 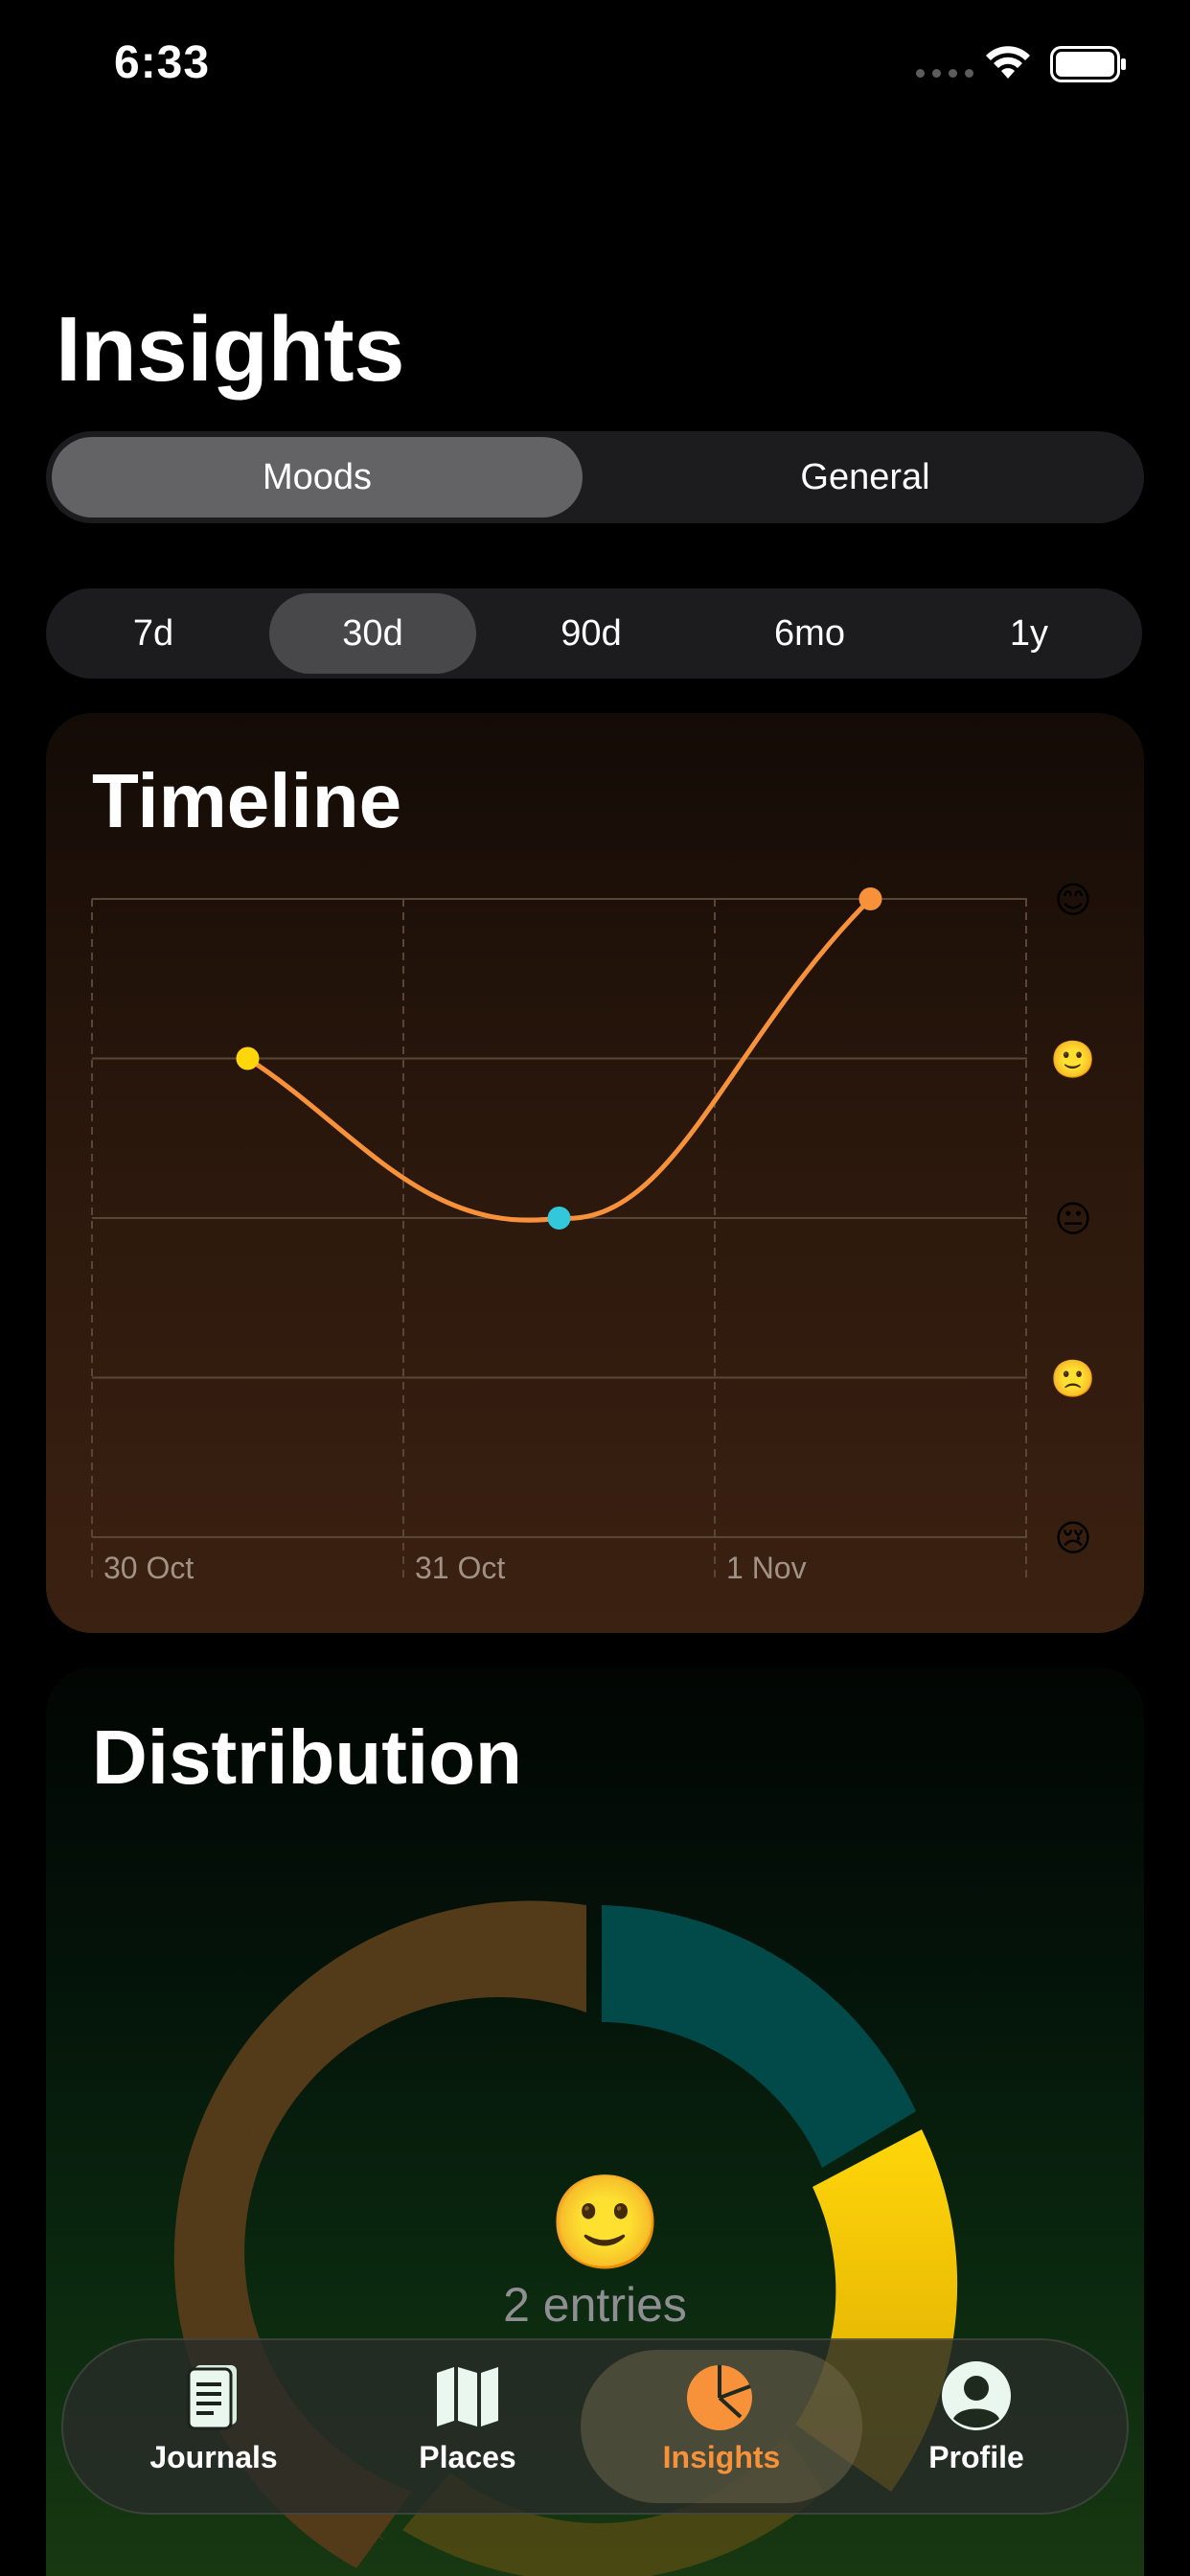 I want to click on journal-icon, so click(x=212, y=2397).